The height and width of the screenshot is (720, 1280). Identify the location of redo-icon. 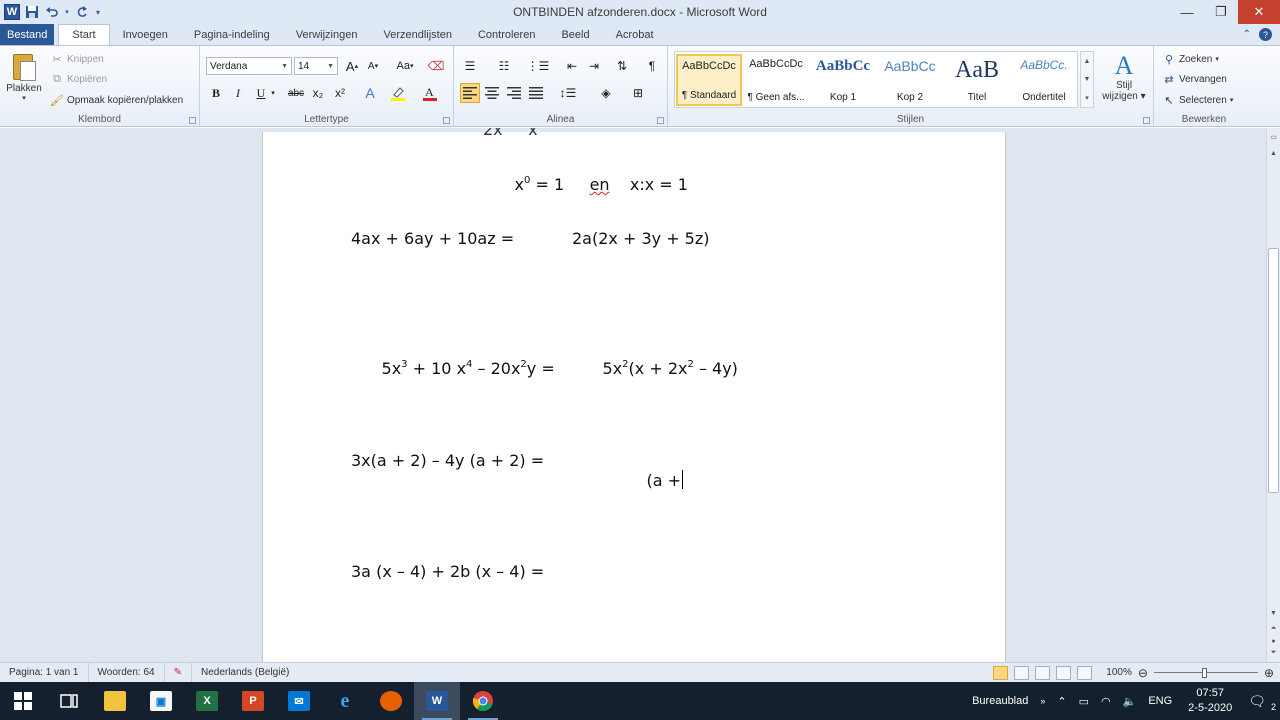
(82, 12).